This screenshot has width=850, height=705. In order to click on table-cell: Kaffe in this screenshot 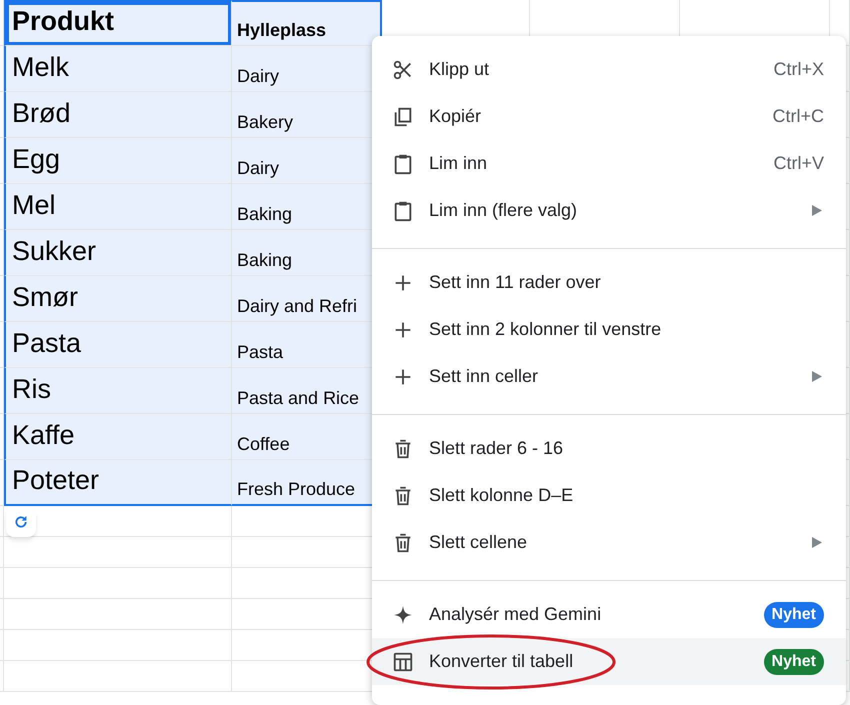, I will do `click(118, 437)`.